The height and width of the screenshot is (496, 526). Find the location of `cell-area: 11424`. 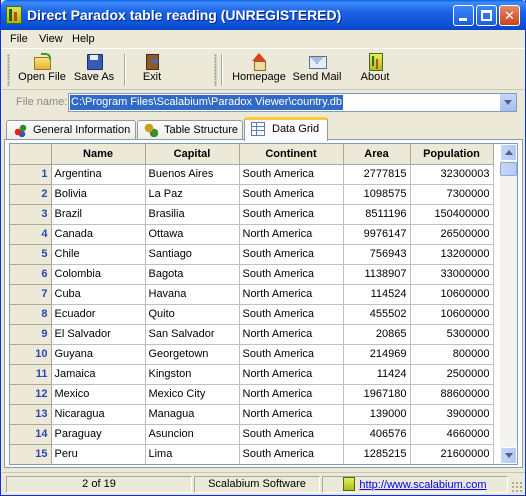

cell-area: 11424 is located at coordinates (377, 374).